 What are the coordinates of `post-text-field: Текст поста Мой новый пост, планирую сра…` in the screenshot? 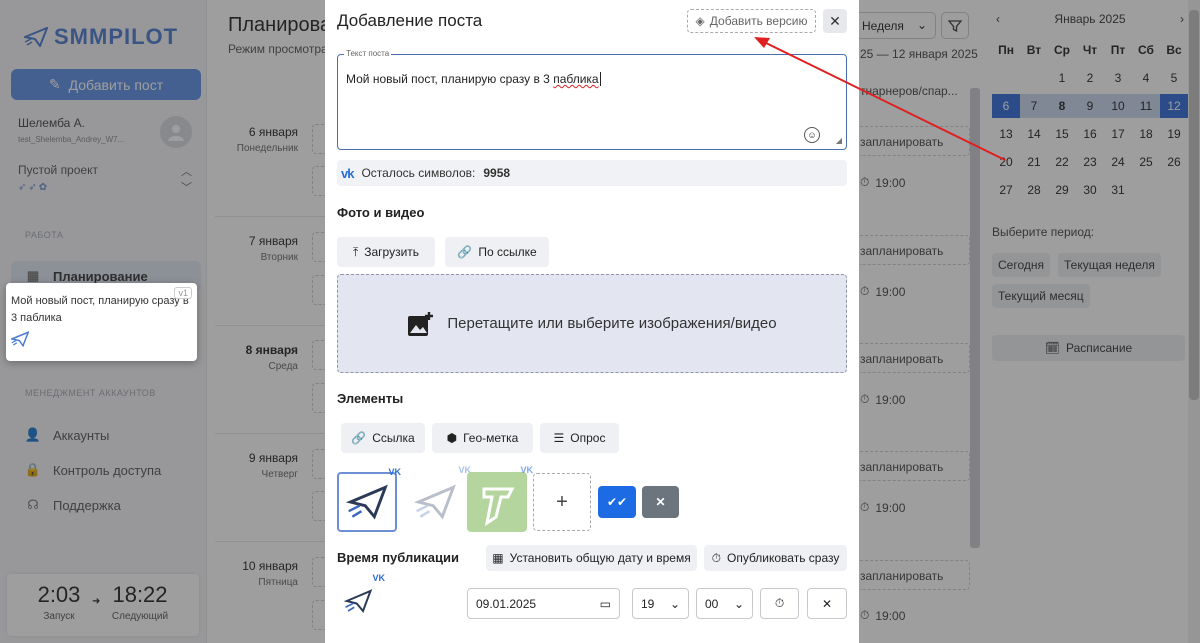 It's located at (592, 99).